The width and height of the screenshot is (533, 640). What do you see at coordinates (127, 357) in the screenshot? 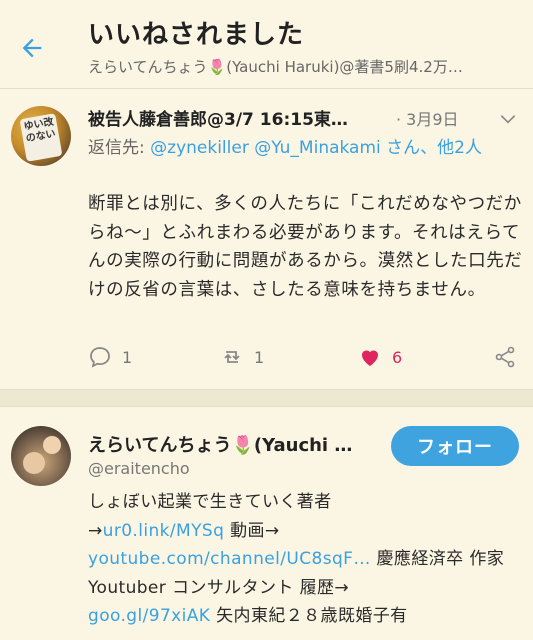
I see `reply-count: 1` at bounding box center [127, 357].